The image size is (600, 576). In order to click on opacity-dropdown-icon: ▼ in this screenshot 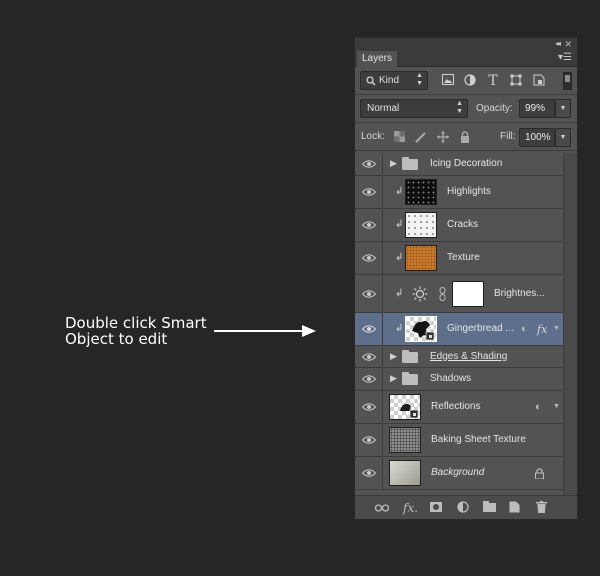, I will do `click(563, 108)`.